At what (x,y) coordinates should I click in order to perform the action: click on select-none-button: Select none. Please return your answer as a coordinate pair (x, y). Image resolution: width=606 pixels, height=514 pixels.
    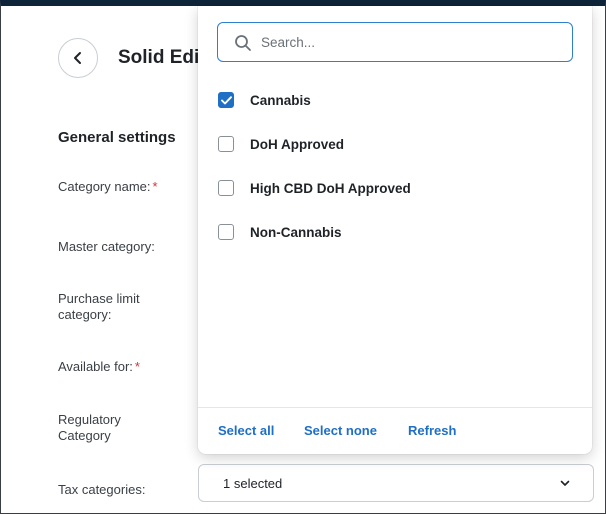
    Looking at the image, I should click on (340, 430).